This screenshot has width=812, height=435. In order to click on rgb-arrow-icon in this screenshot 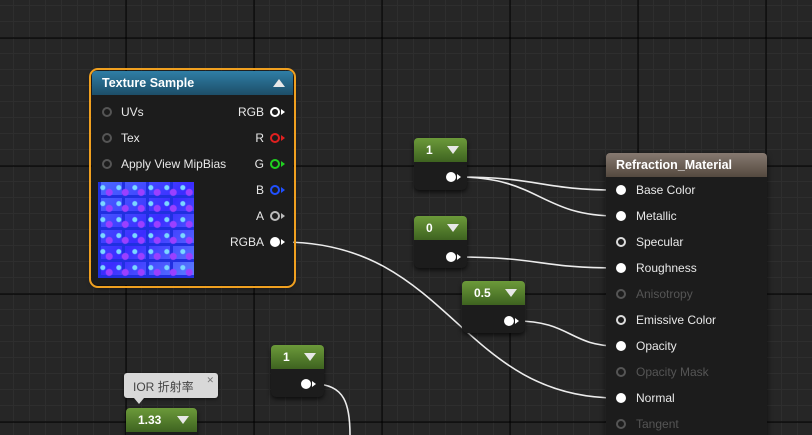, I will do `click(283, 112)`.